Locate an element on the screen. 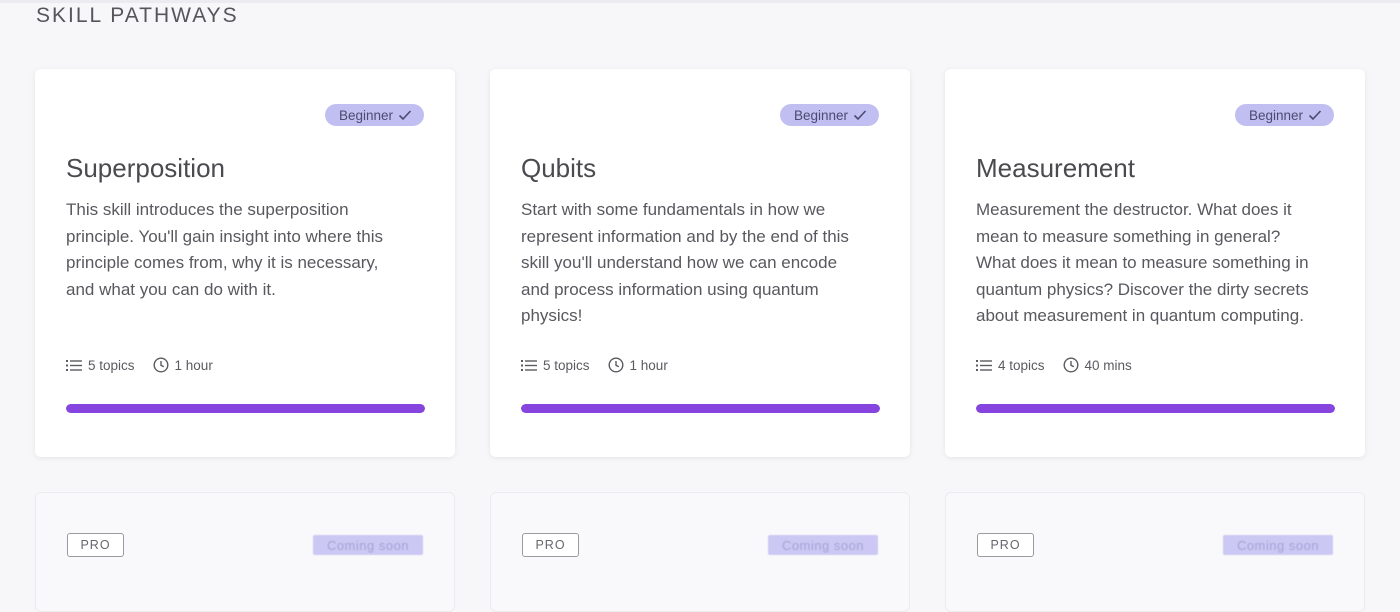 Image resolution: width=1400 pixels, height=612 pixels. section-title: SKILL PATHWAYS is located at coordinates (137, 15).